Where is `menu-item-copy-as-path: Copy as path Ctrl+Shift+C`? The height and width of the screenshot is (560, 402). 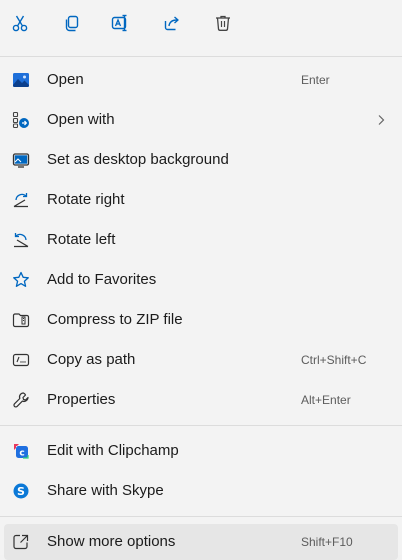
menu-item-copy-as-path: Copy as path Ctrl+Shift+C is located at coordinates (201, 360).